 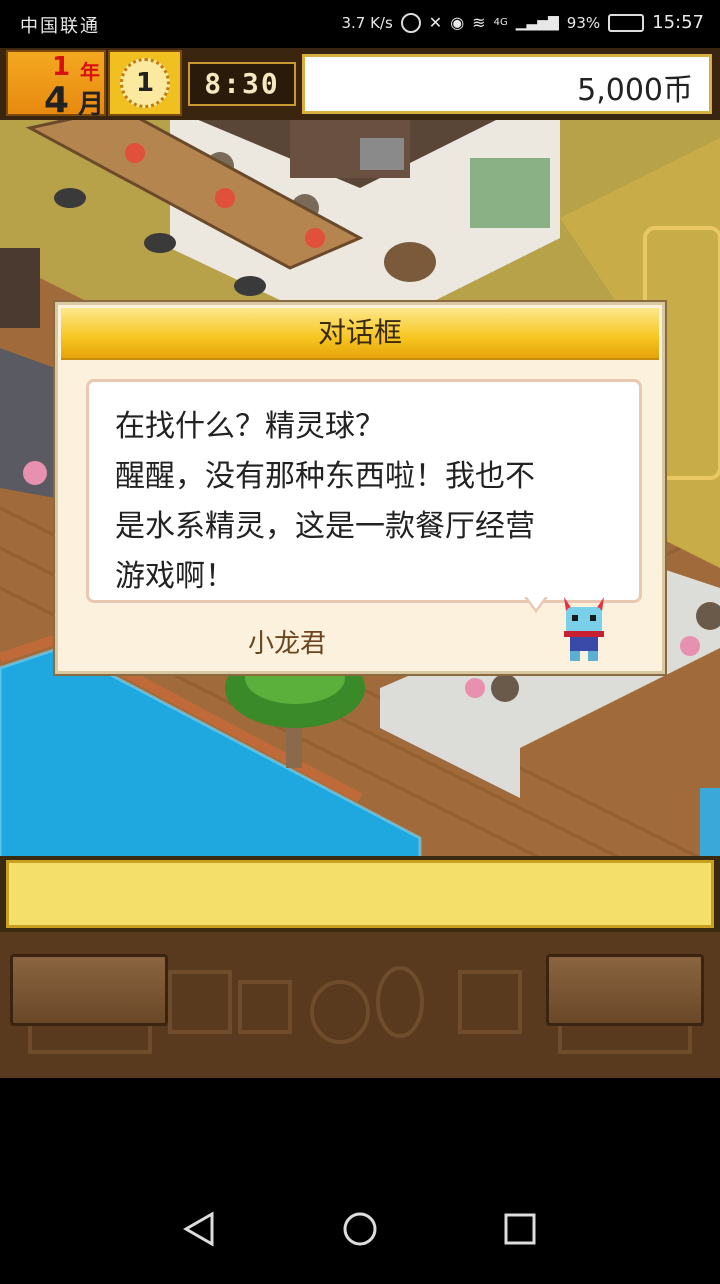 I want to click on bottom-menu, so click(x=360, y=1005).